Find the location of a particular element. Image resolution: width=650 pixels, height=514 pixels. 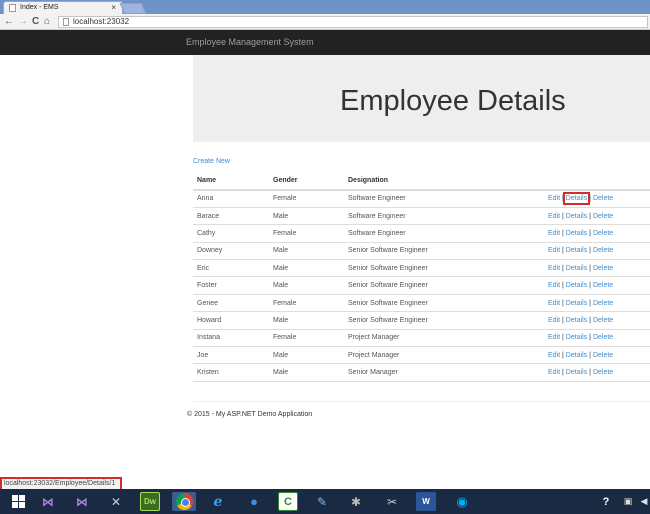

windows-start-icon is located at coordinates (18, 501).